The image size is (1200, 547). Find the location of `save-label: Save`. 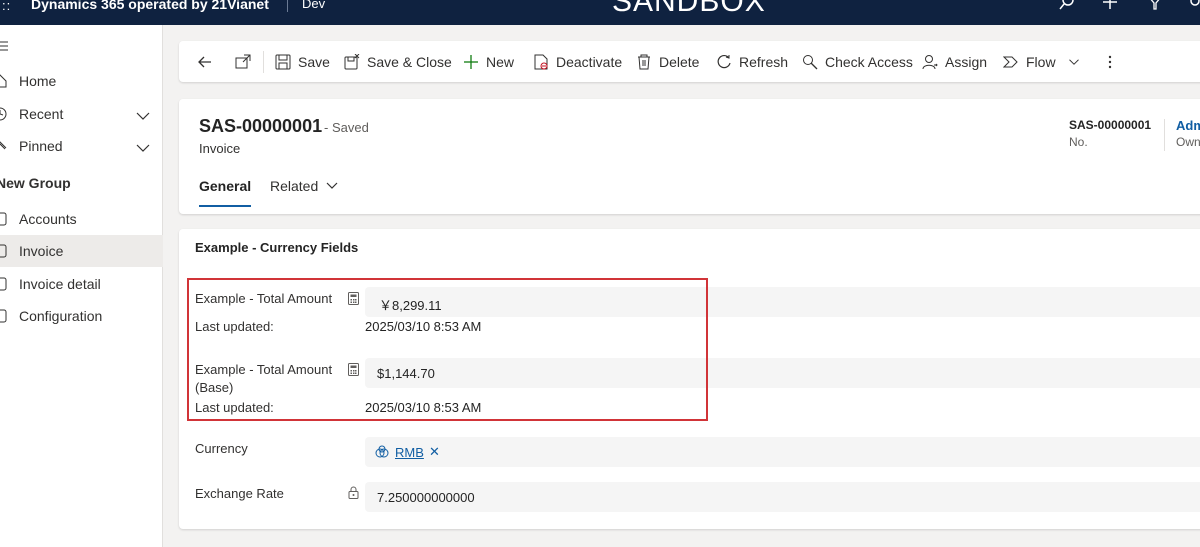

save-label: Save is located at coordinates (314, 61).